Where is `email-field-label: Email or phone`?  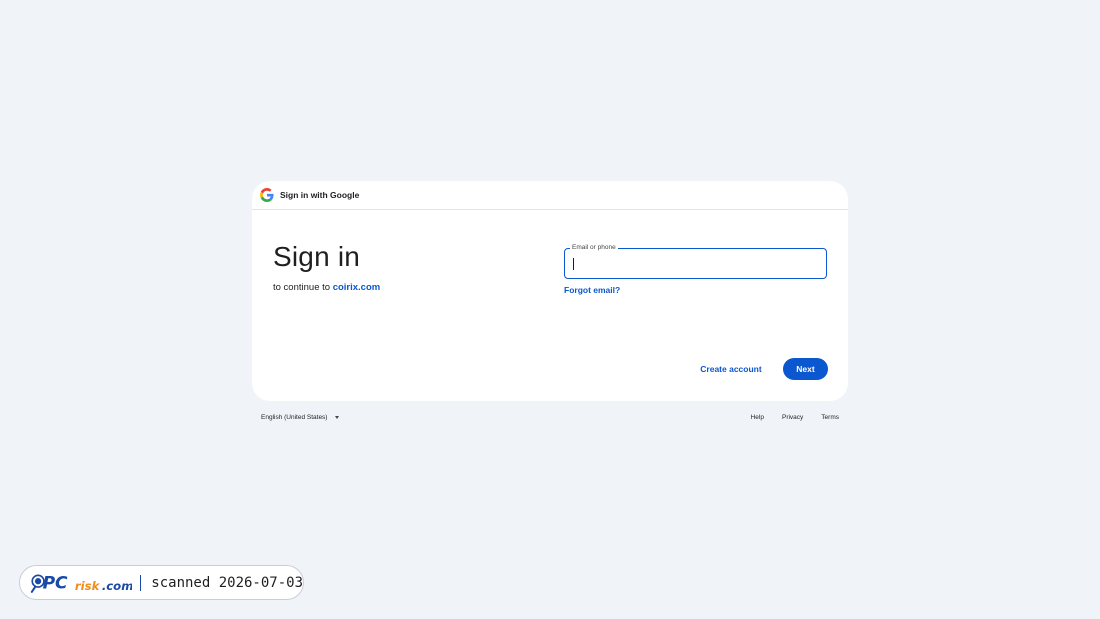
email-field-label: Email or phone is located at coordinates (594, 247).